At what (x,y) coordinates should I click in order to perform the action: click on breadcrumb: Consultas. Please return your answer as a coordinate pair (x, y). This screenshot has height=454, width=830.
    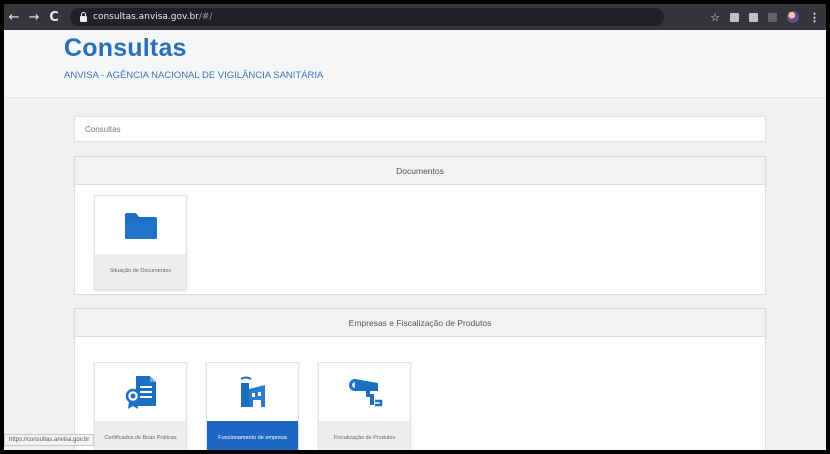
    Looking at the image, I should click on (420, 129).